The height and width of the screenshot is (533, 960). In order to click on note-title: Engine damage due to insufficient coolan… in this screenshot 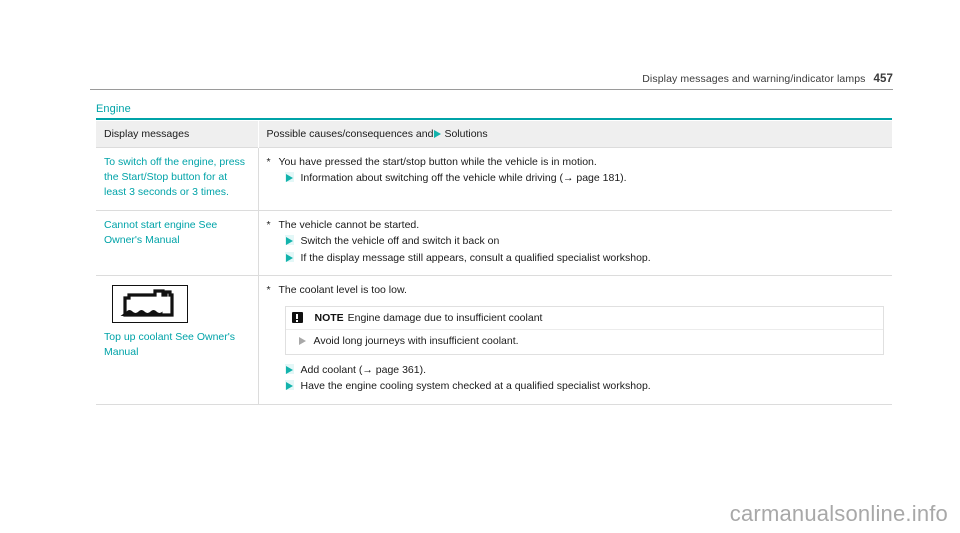, I will do `click(445, 317)`.